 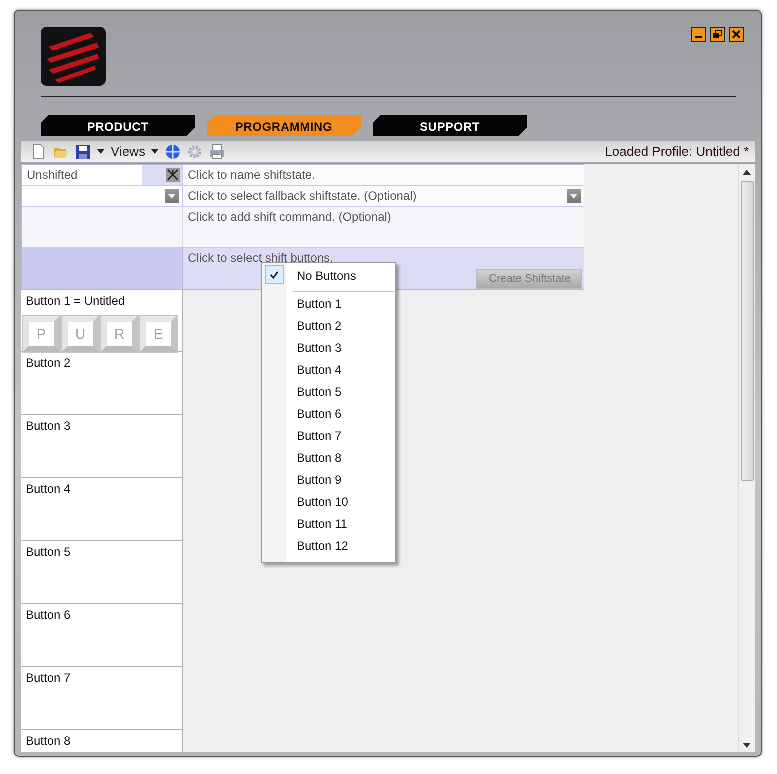 I want to click on dropdown-button, so click(x=172, y=196).